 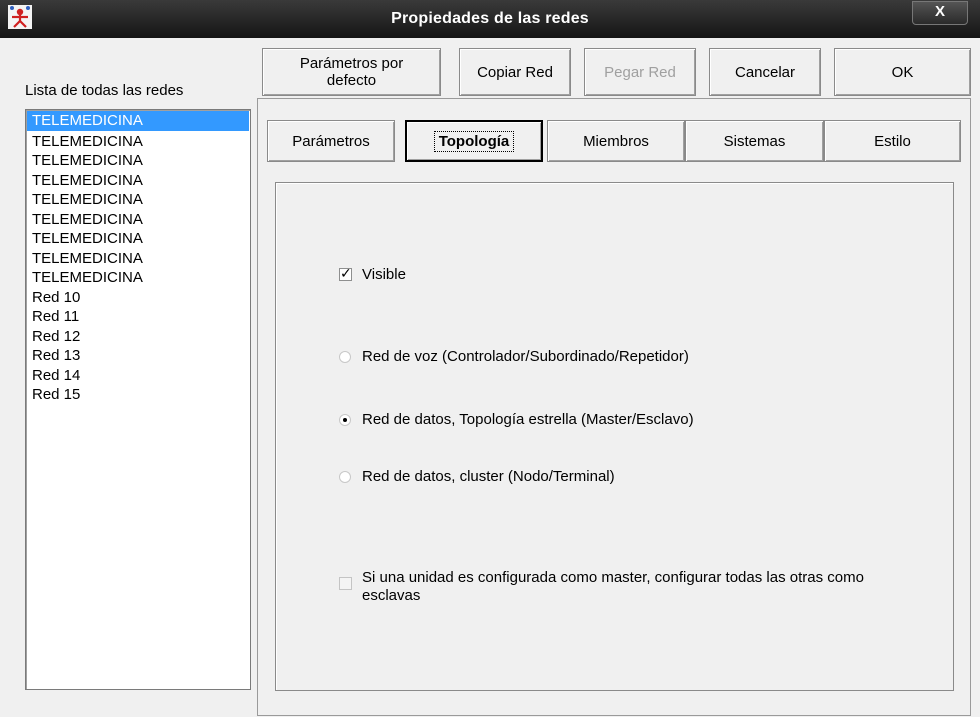 I want to click on tab-topologia-label: Topología, so click(x=474, y=141).